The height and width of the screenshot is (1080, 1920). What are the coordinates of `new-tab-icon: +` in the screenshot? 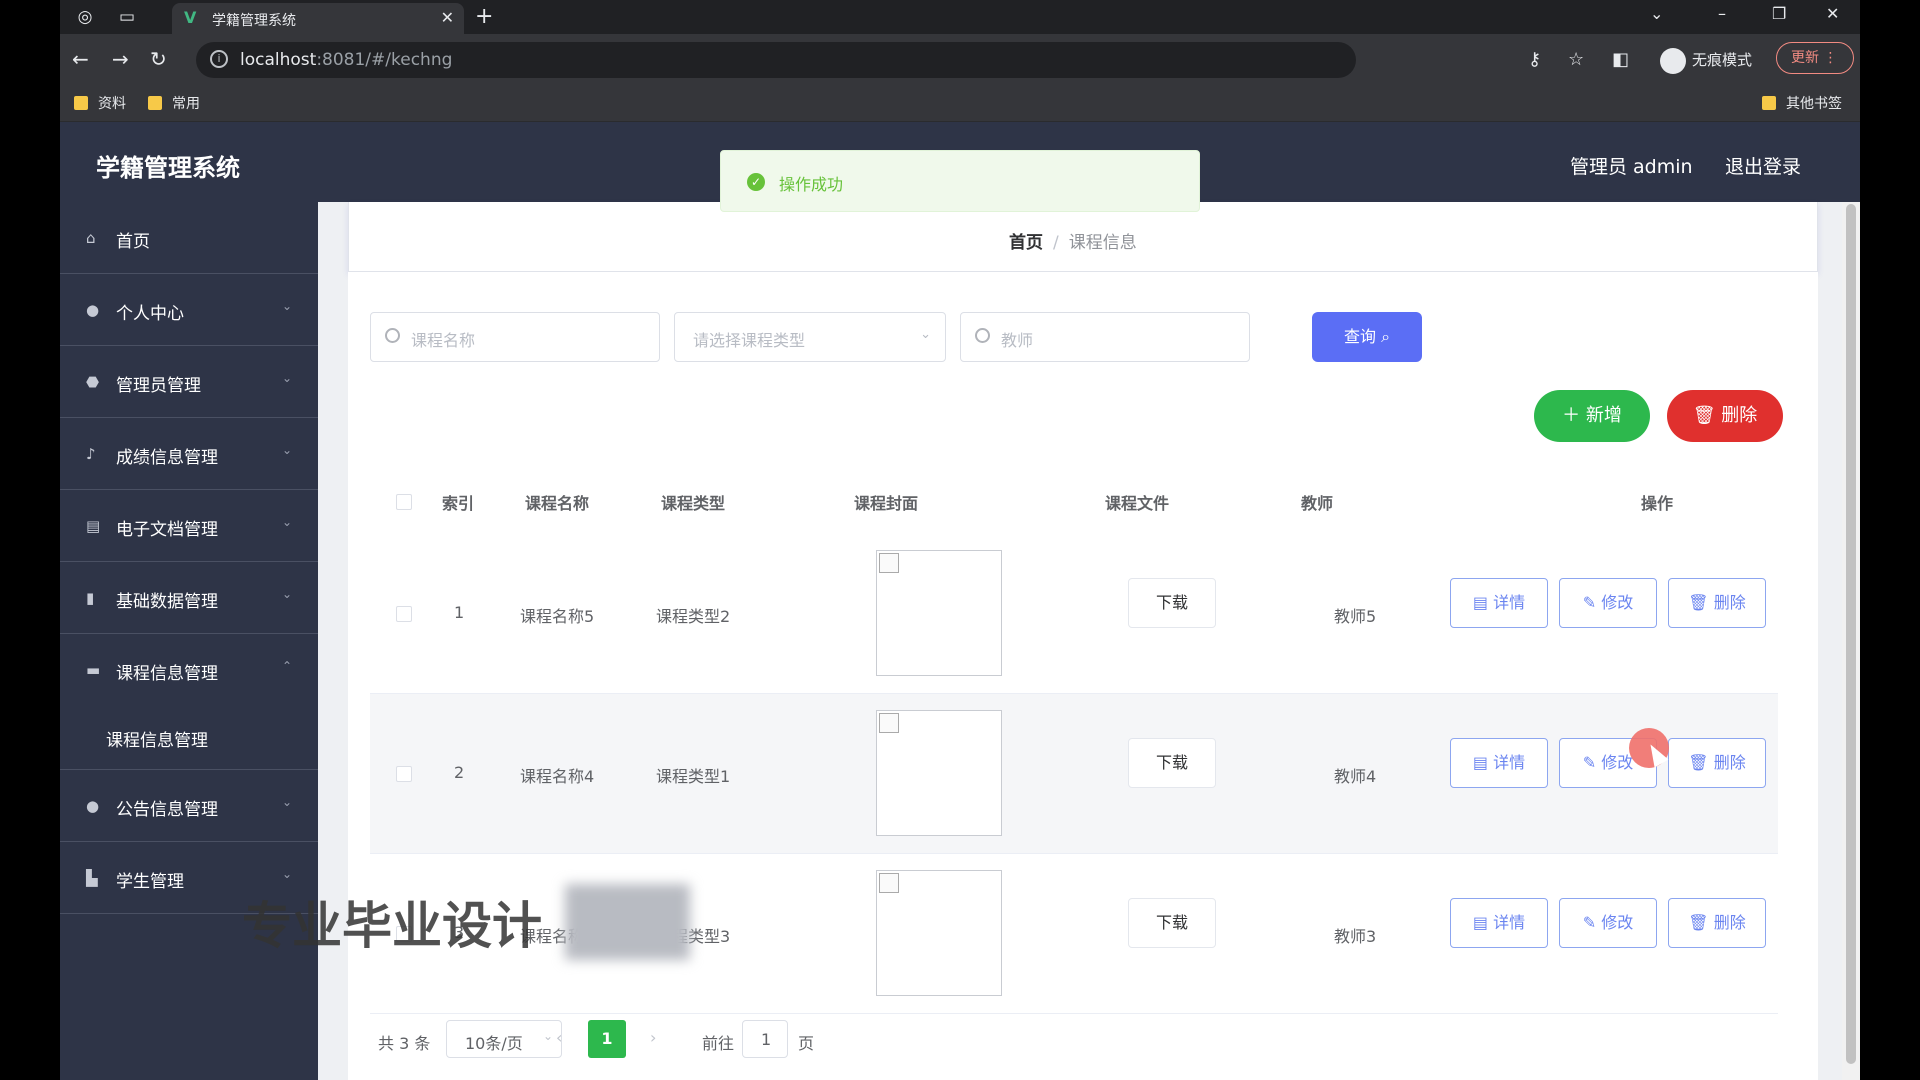 It's located at (484, 16).